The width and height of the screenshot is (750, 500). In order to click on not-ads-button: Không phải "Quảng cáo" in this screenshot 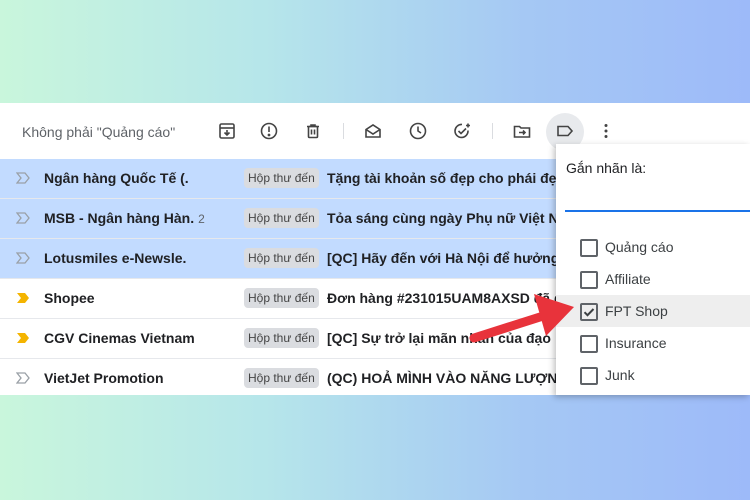, I will do `click(98, 132)`.